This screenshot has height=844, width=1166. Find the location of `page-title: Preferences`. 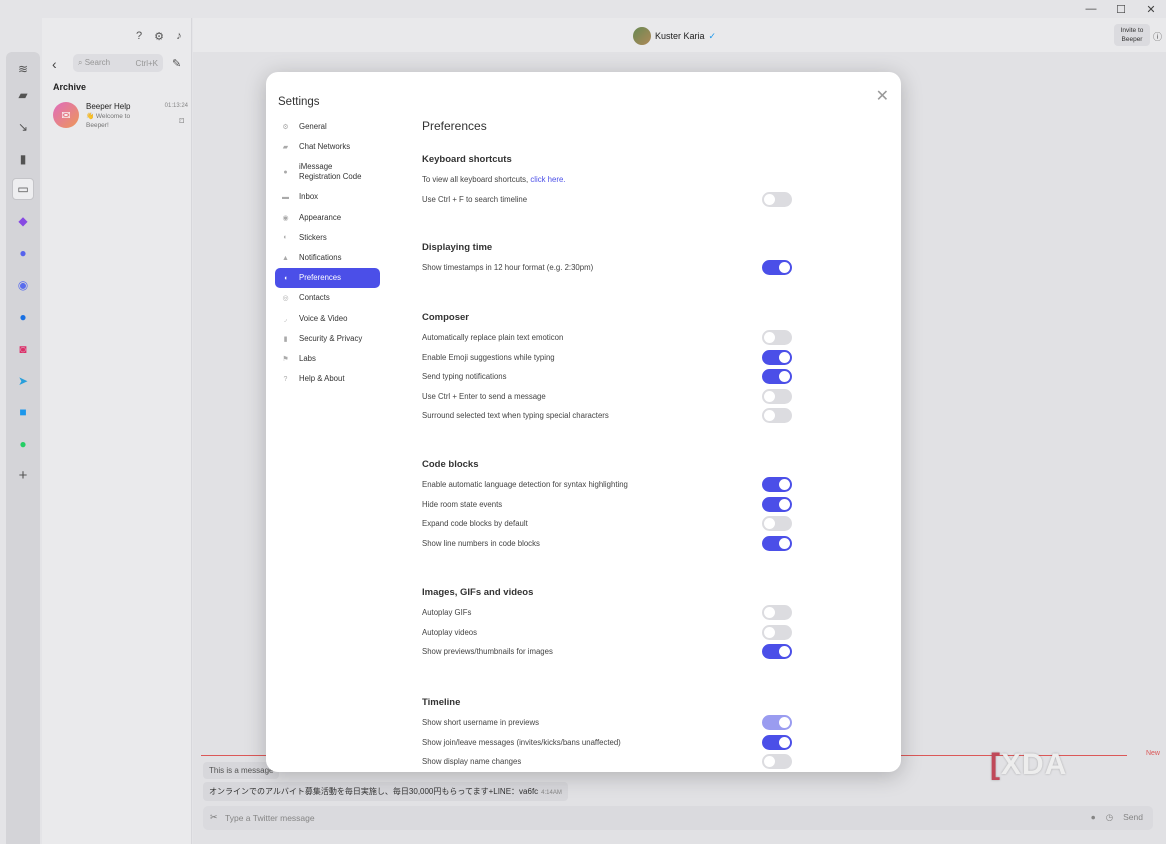

page-title: Preferences is located at coordinates (454, 126).